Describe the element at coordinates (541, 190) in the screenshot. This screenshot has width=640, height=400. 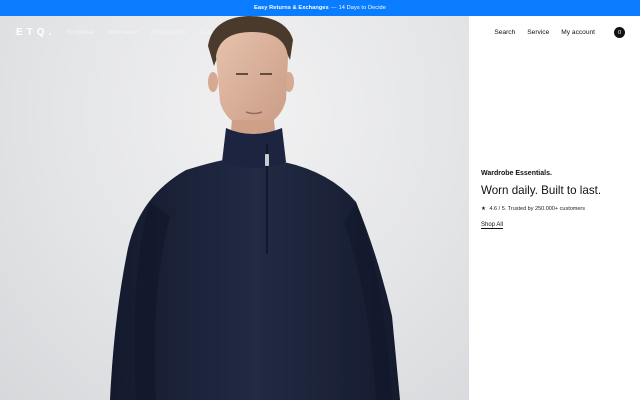
I see `hero-headline: Worn daily. Built to last.` at that location.